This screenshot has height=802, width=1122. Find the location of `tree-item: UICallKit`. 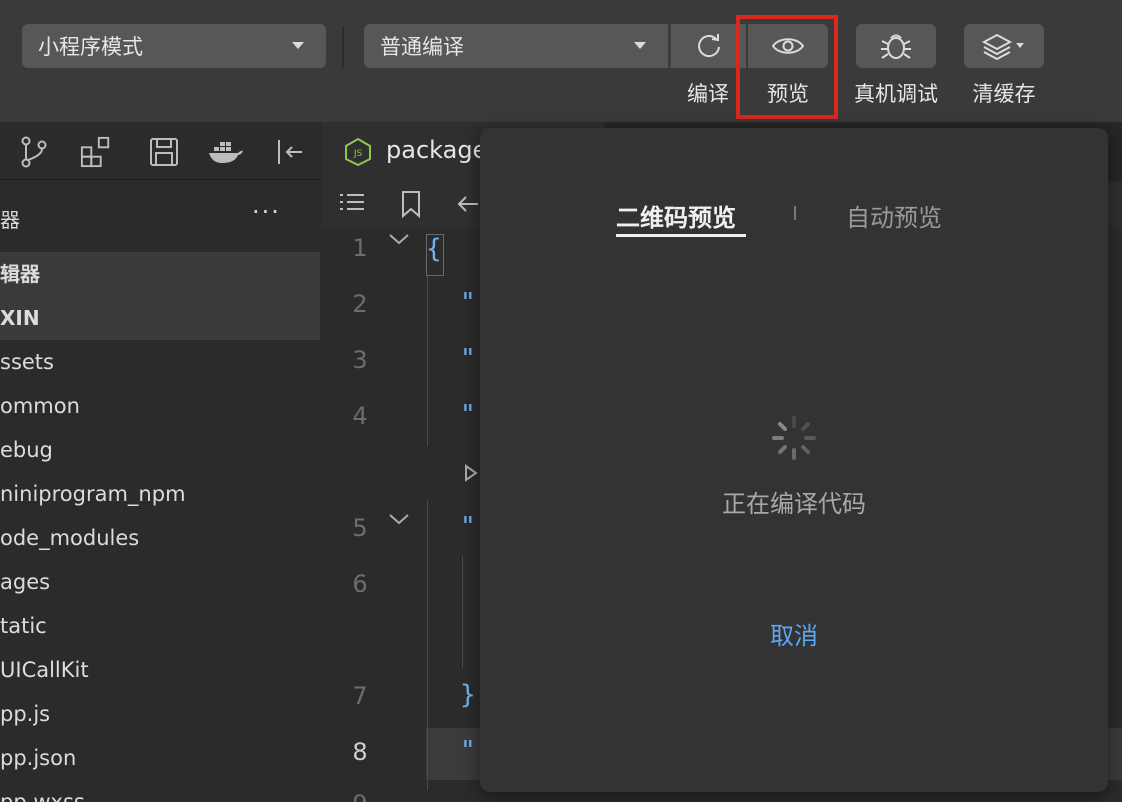

tree-item: UICallKit is located at coordinates (160, 670).